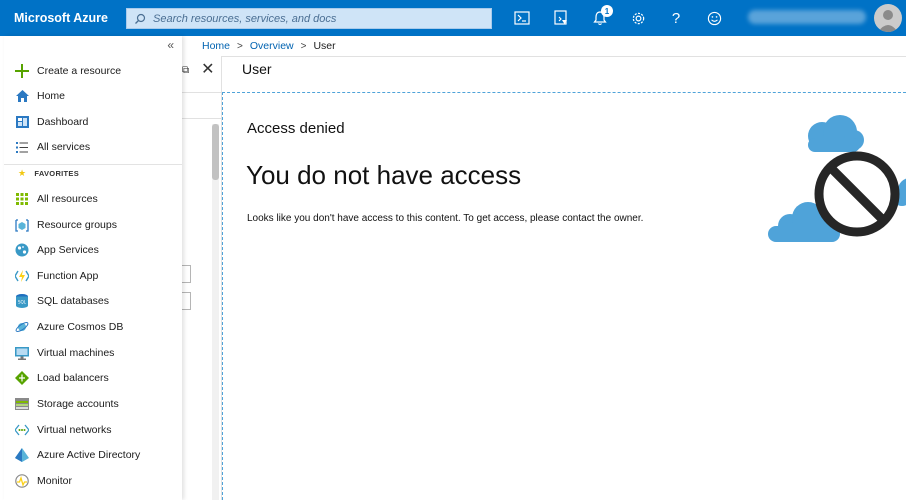 The width and height of the screenshot is (906, 500). Describe the element at coordinates (73, 378) in the screenshot. I see `sidebar-item-label: Load balancers` at that location.